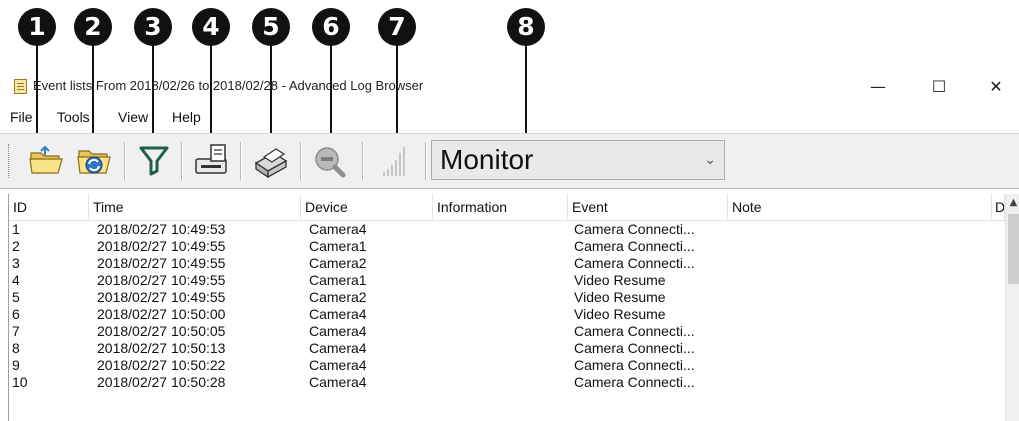  I want to click on column-header-d: D, so click(998, 207).